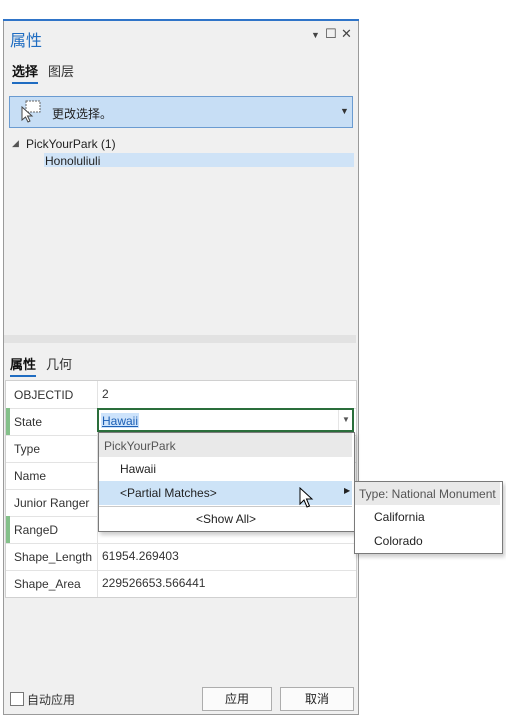  Describe the element at coordinates (36, 530) in the screenshot. I see `field-label: RangeD` at that location.